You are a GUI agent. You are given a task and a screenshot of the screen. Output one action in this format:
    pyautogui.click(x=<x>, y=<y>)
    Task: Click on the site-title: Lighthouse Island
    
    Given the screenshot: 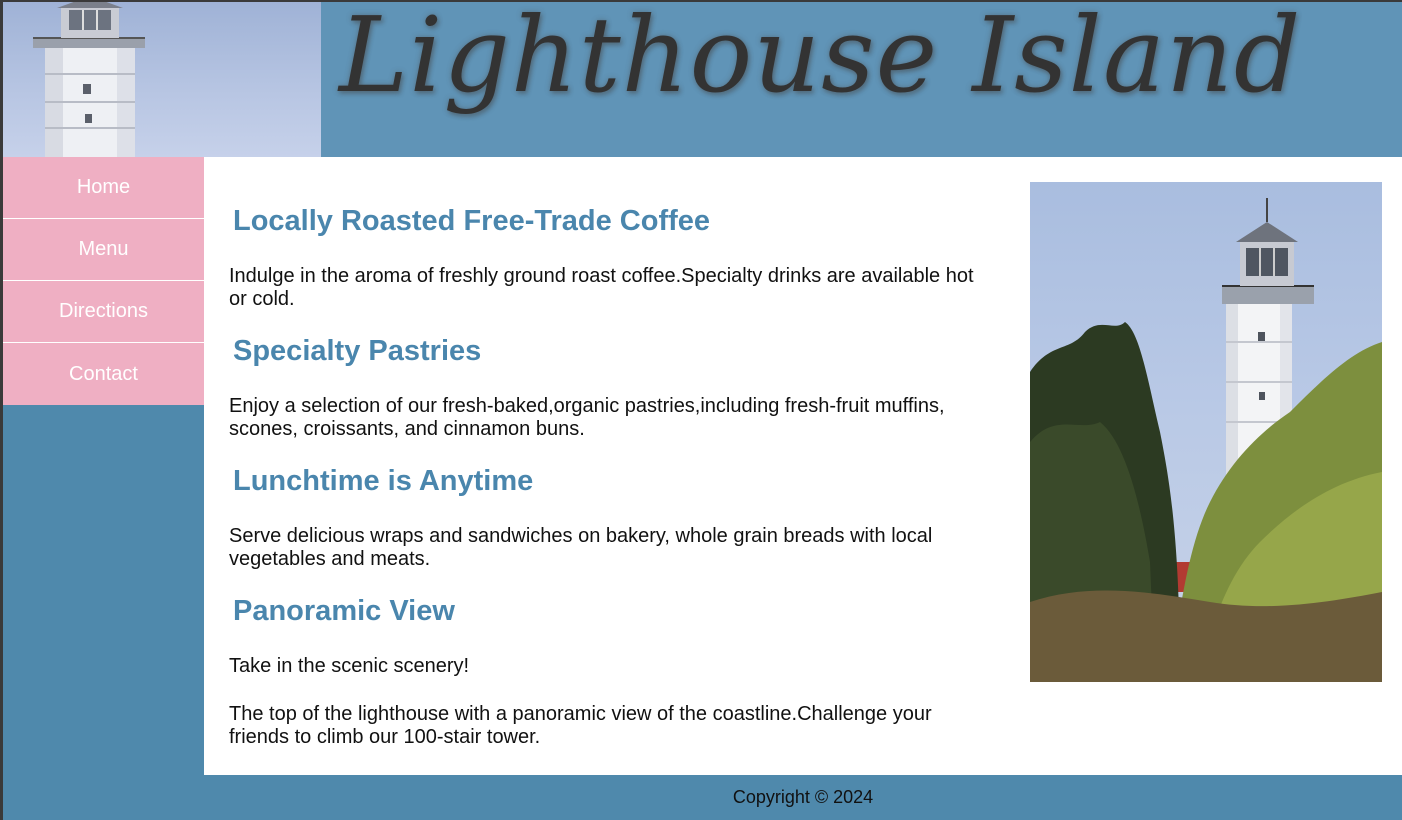 What is the action you would take?
    pyautogui.click(x=820, y=59)
    